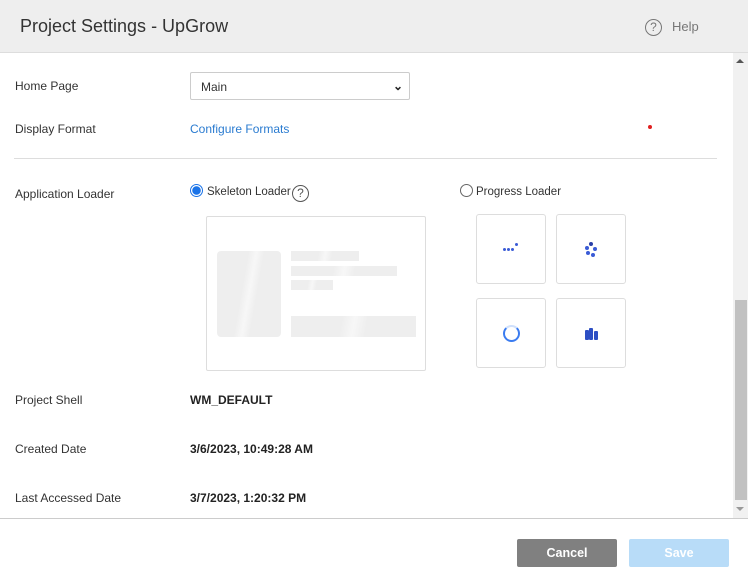 This screenshot has height=587, width=748. Describe the element at coordinates (374, 518) in the screenshot. I see `footer-divider` at that location.